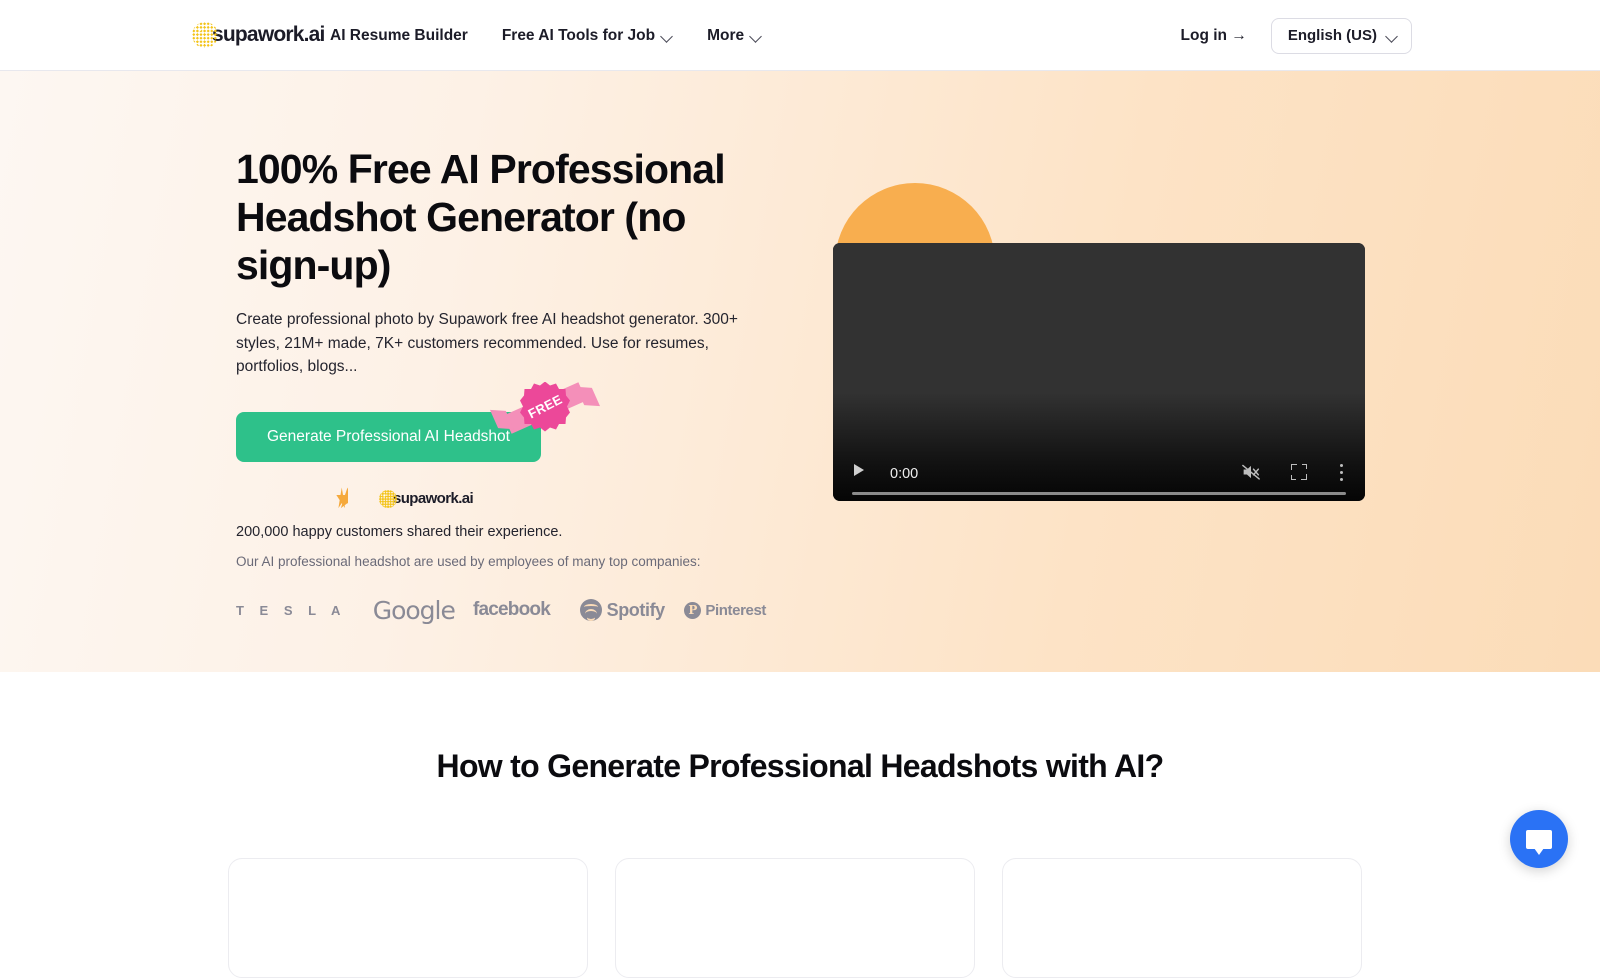 The width and height of the screenshot is (1600, 978). I want to click on video-controls: 0:00, so click(1099, 474).